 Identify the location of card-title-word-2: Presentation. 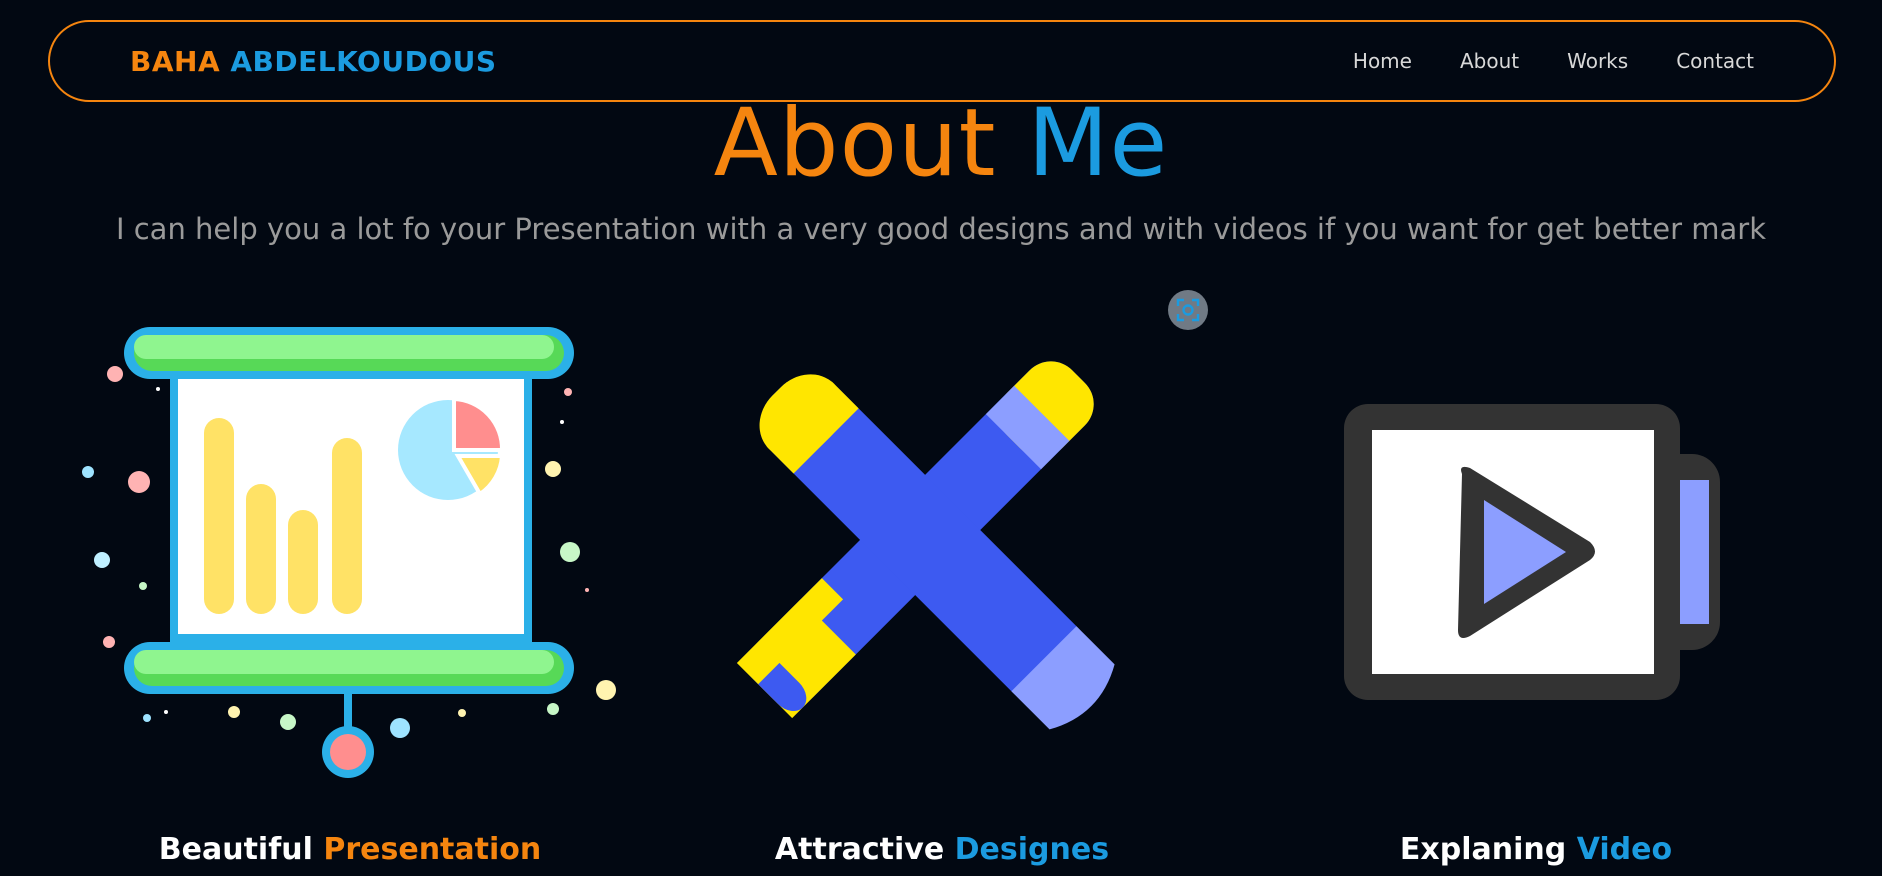
(432, 849).